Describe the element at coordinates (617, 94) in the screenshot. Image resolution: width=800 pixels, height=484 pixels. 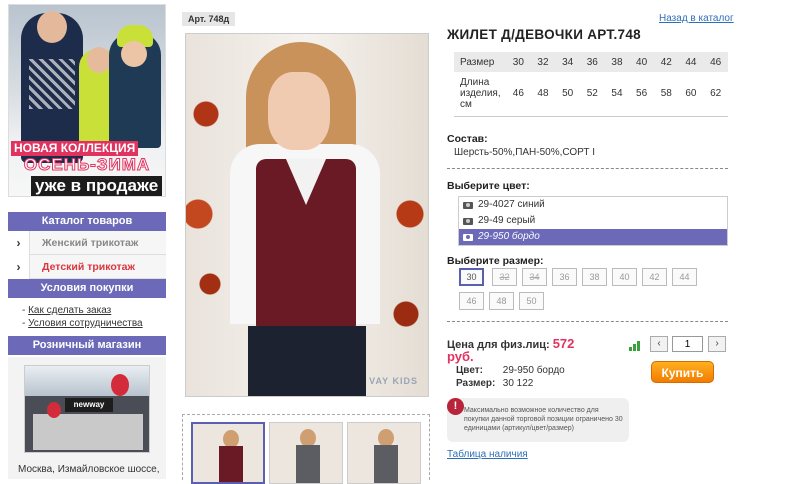
I see `table-cell: 54` at that location.